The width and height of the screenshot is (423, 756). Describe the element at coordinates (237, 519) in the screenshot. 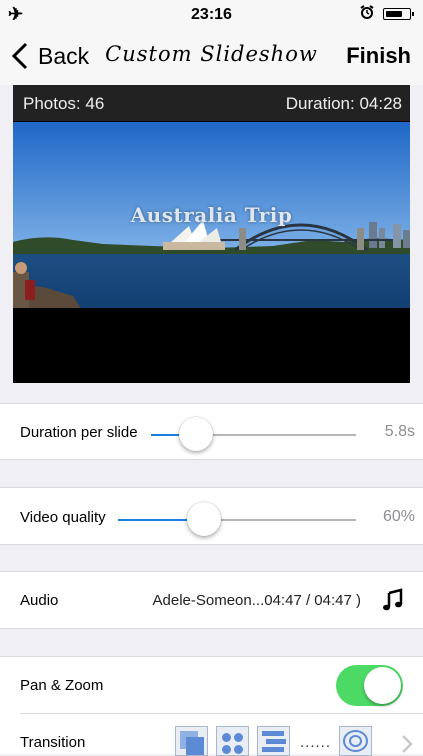

I see `video-quality-slider` at that location.